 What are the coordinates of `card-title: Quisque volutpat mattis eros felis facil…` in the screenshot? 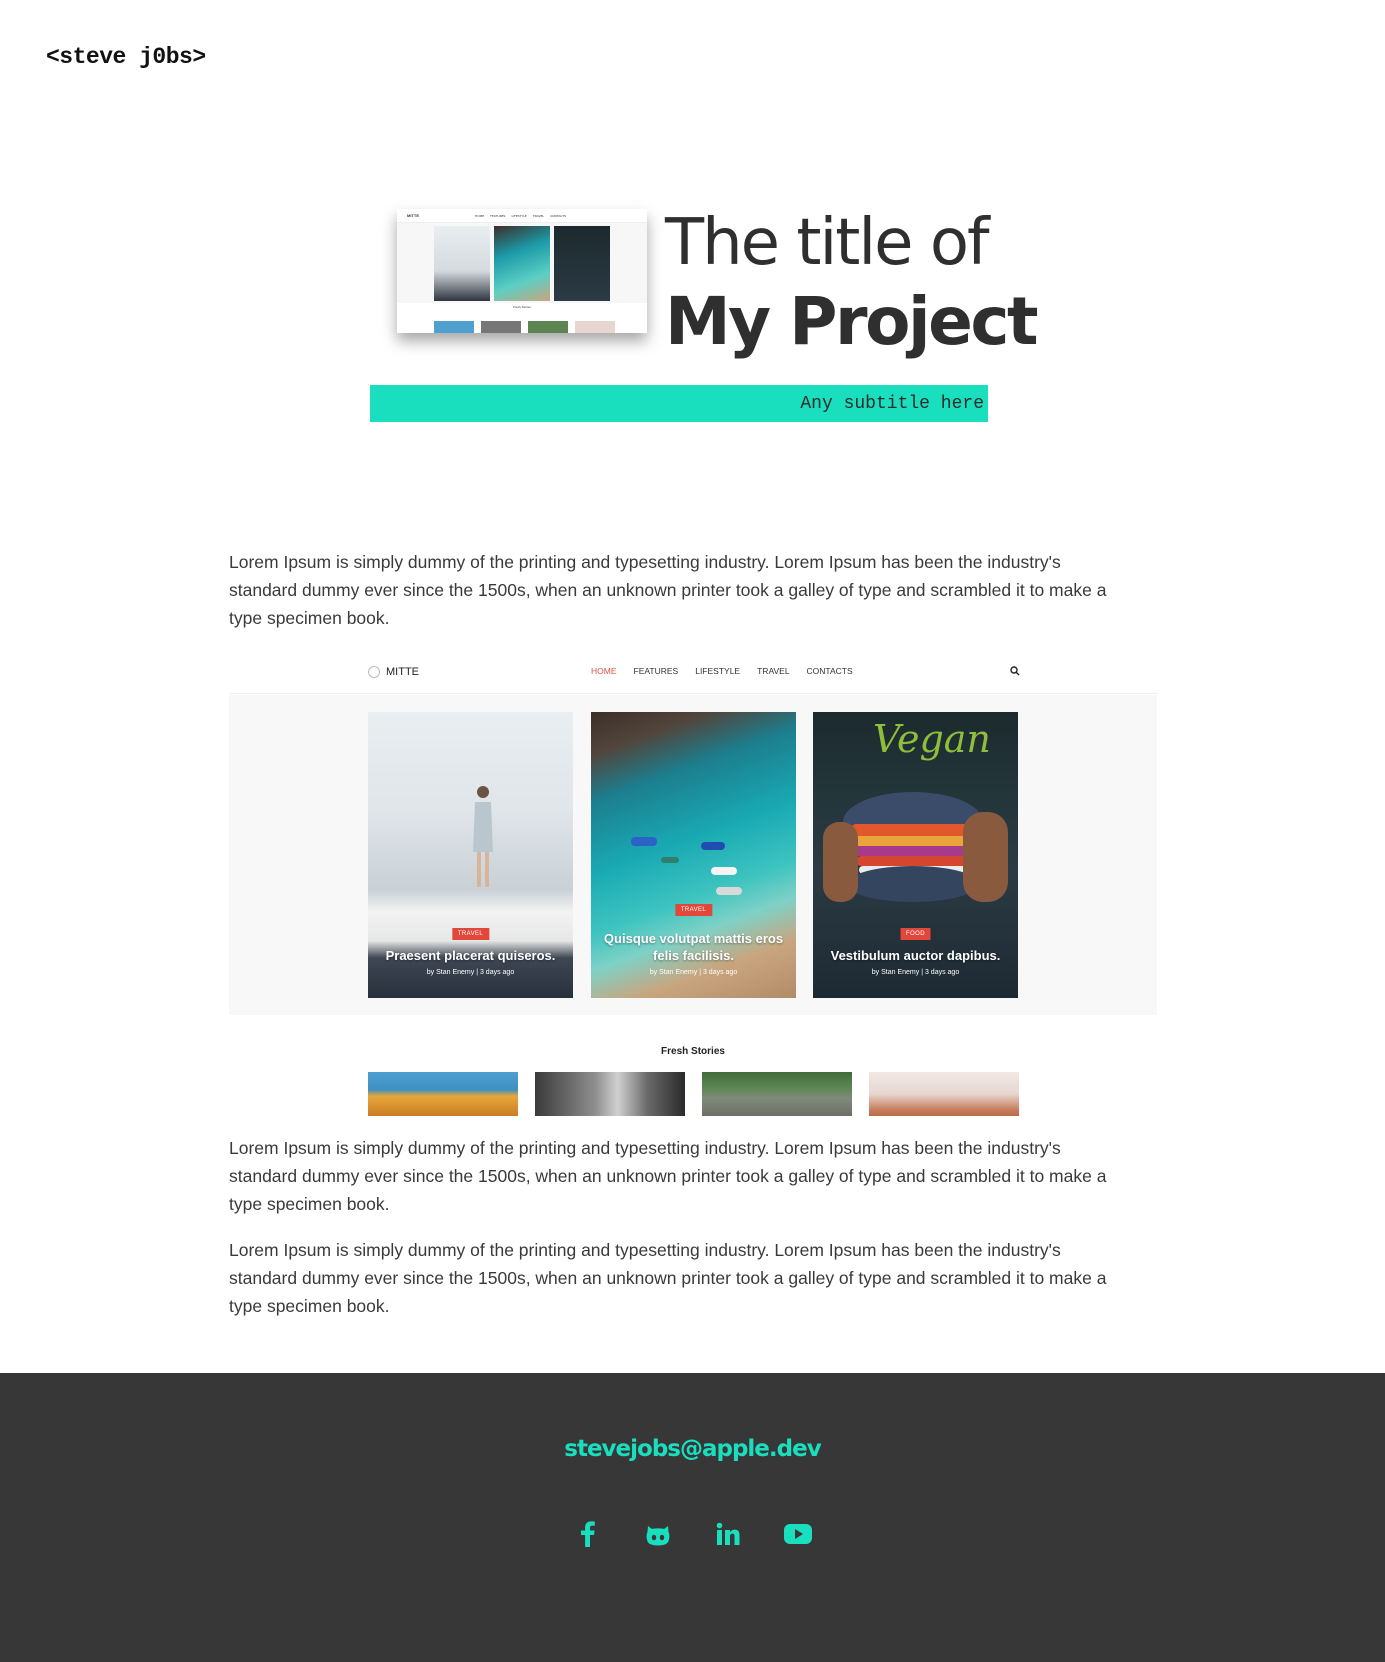 It's located at (693, 947).